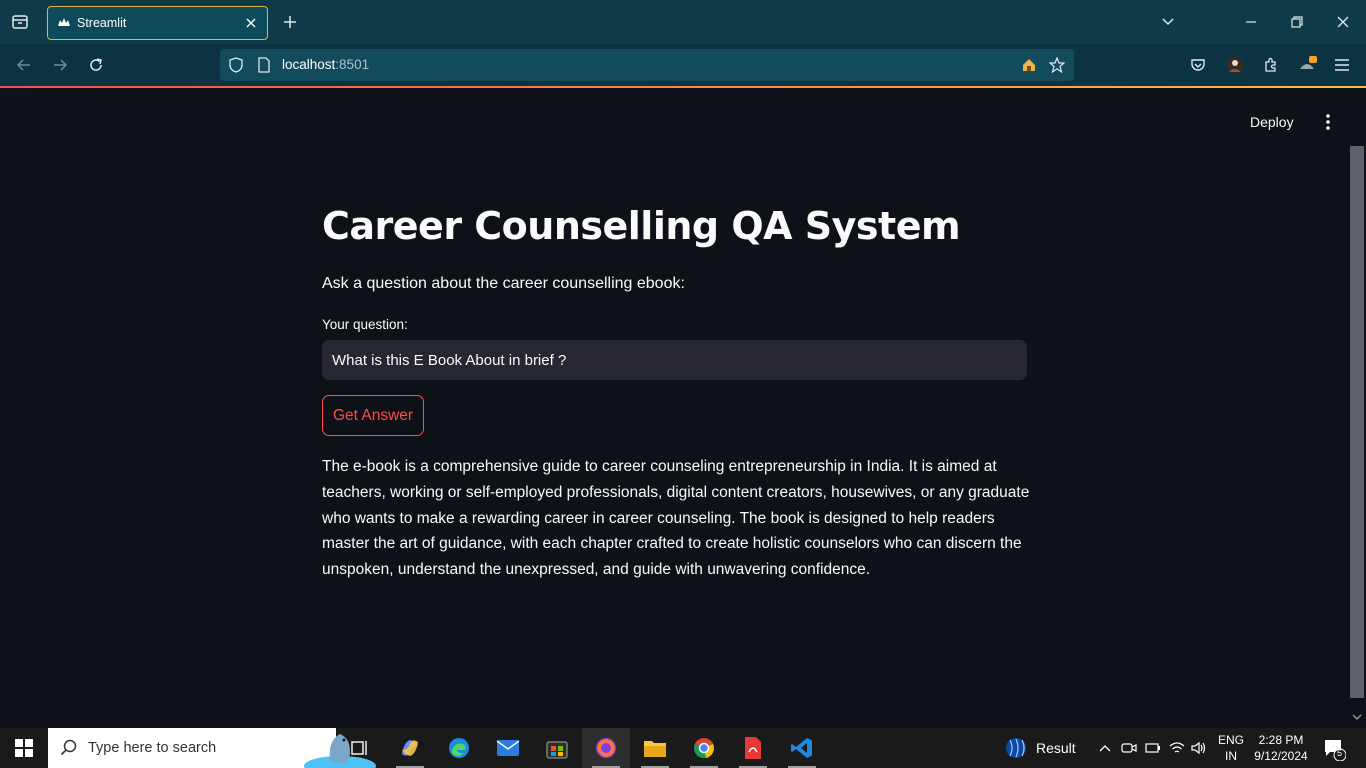  What do you see at coordinates (1057, 65) in the screenshot?
I see `bookmark-star-icon` at bounding box center [1057, 65].